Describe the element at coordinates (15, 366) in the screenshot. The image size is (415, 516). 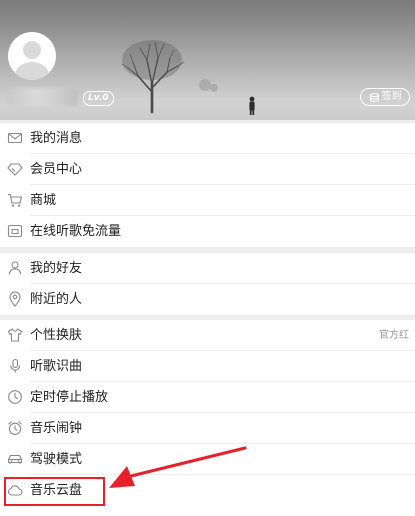
I see `microphone-icon` at that location.